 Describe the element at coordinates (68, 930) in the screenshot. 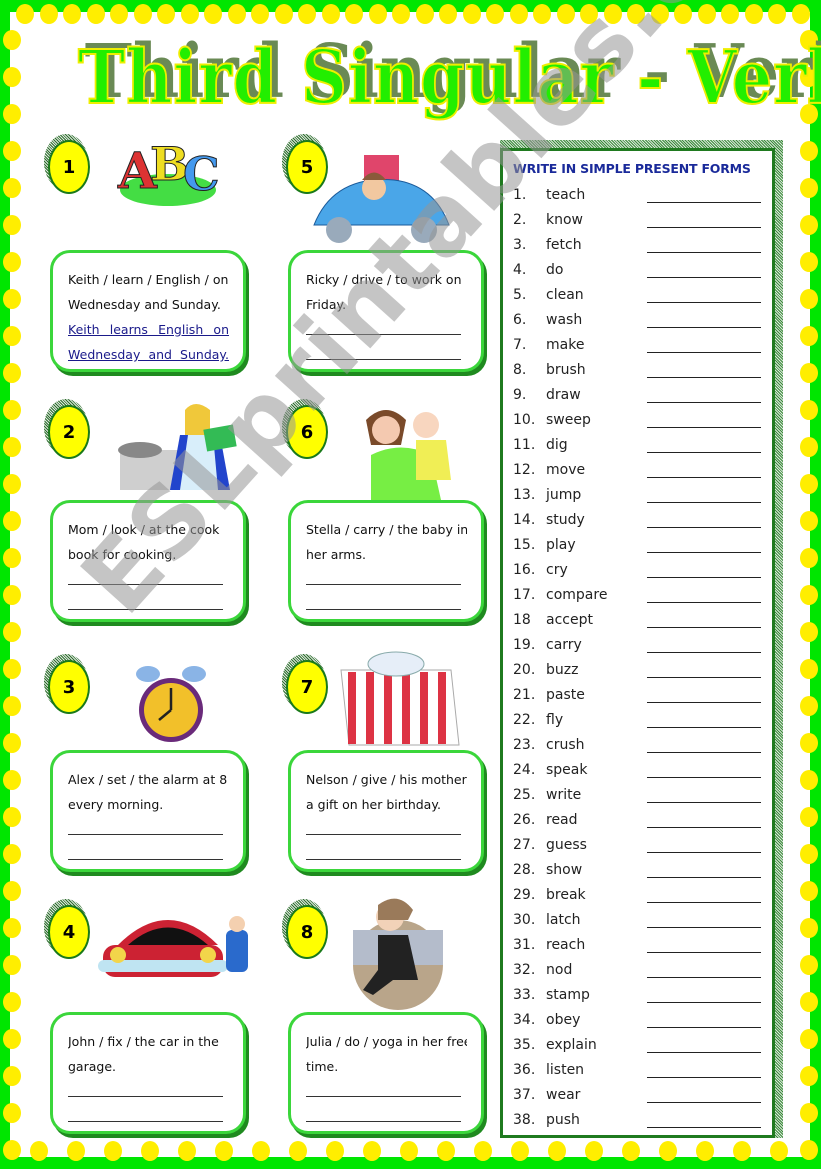

I see `exercise-number-badge: 4` at that location.